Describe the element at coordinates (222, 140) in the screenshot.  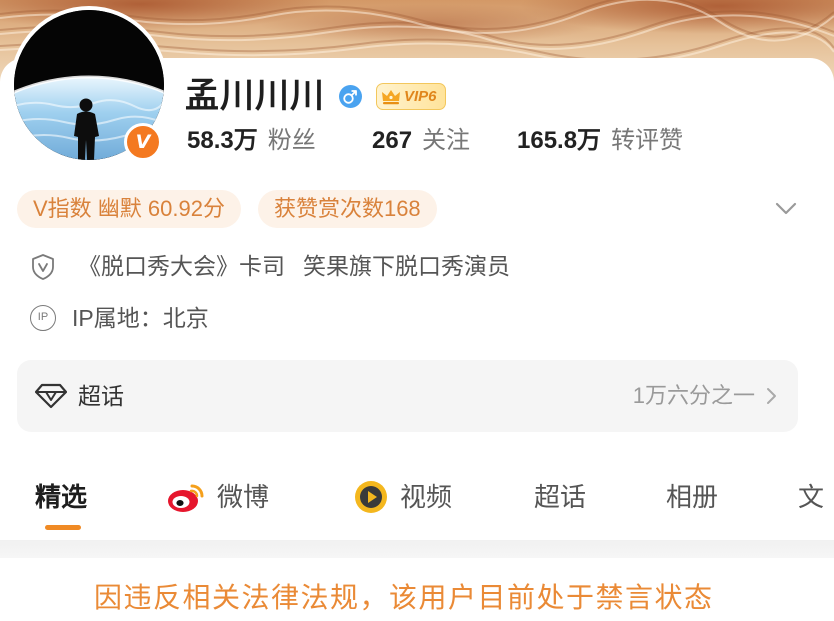
I see `stat-value: 58.3万` at that location.